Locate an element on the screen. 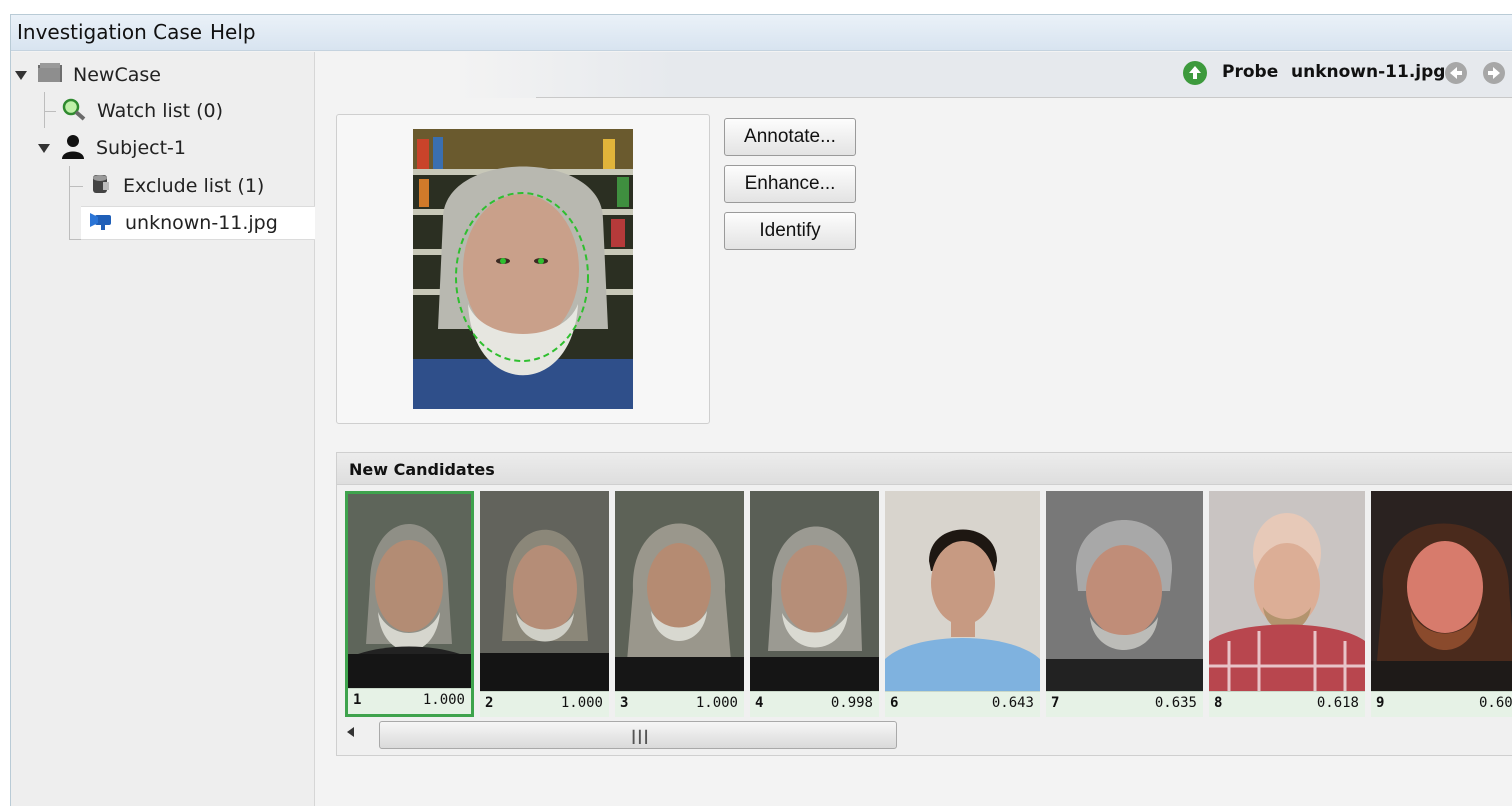 The width and height of the screenshot is (1512, 806). candidate-rank: 6 is located at coordinates (894, 703).